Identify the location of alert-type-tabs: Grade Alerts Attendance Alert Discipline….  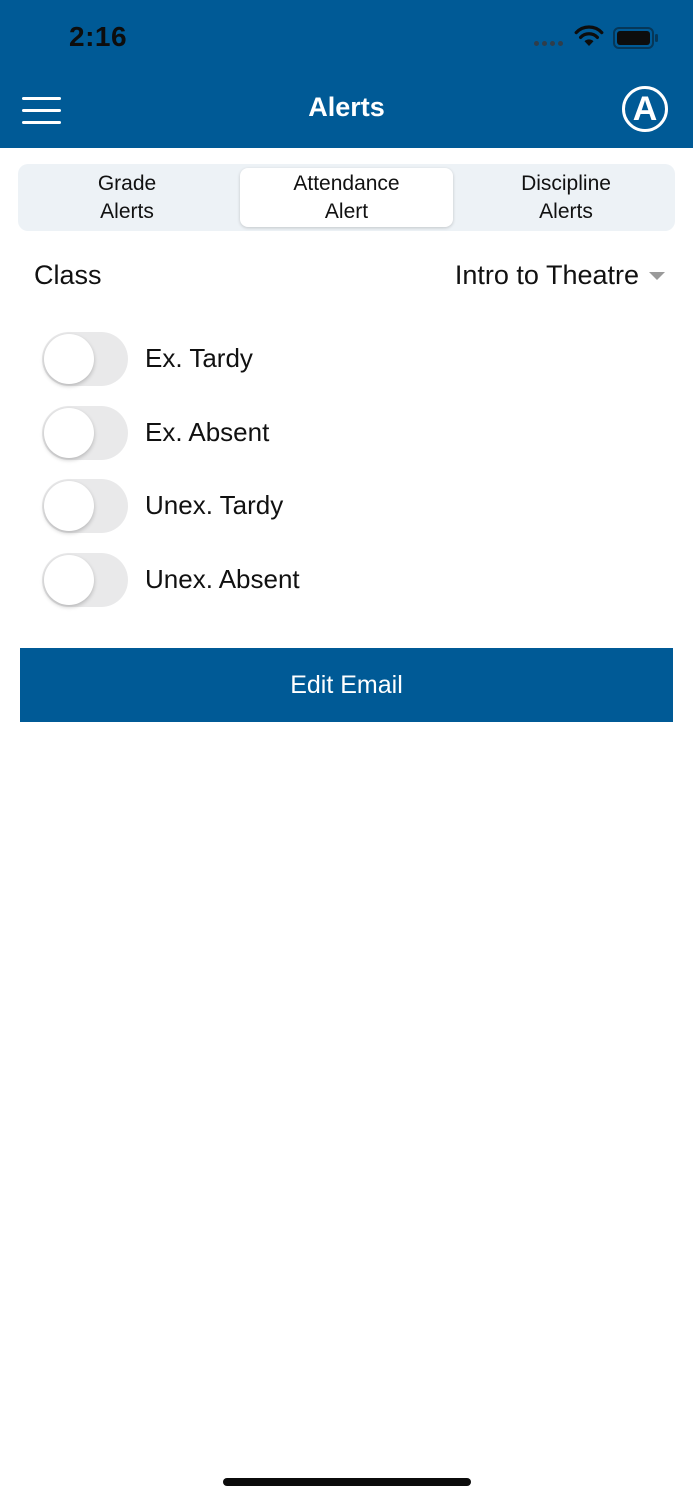
(346, 197).